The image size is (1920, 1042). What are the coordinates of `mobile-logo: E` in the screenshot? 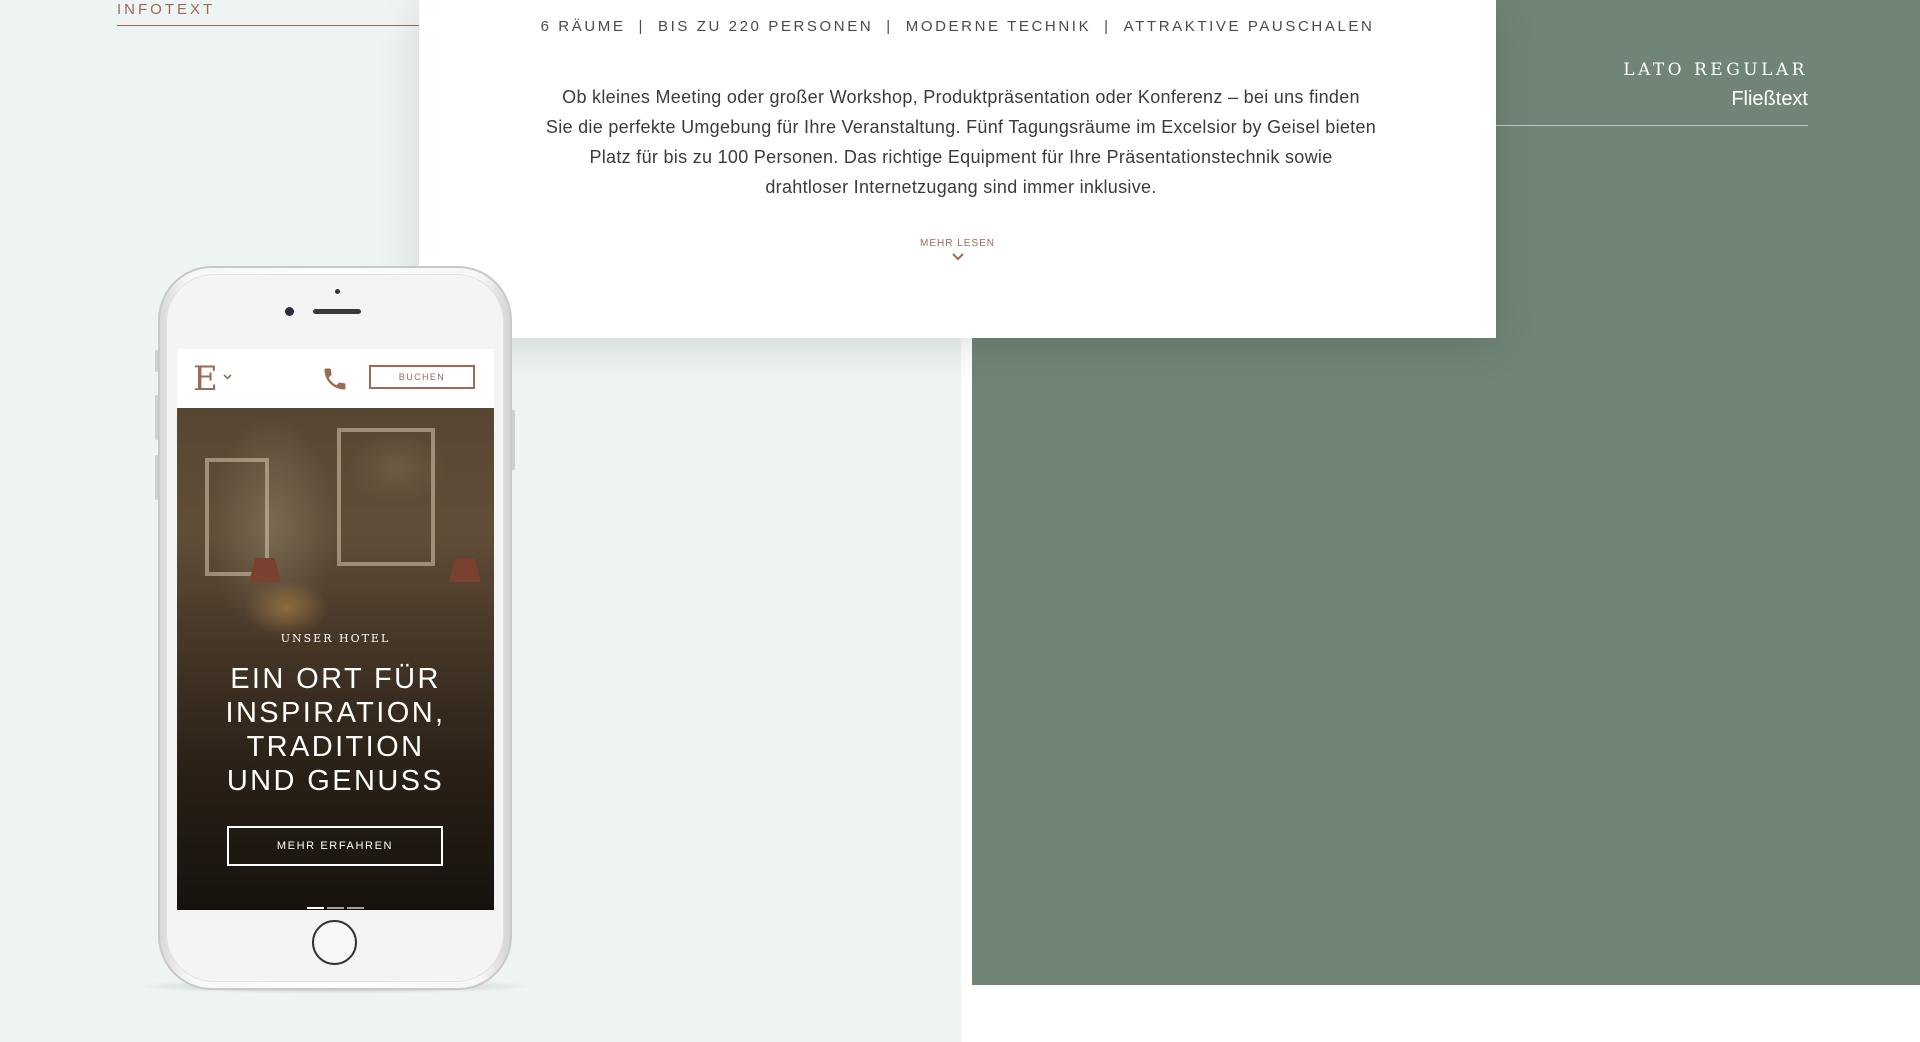 It's located at (205, 379).